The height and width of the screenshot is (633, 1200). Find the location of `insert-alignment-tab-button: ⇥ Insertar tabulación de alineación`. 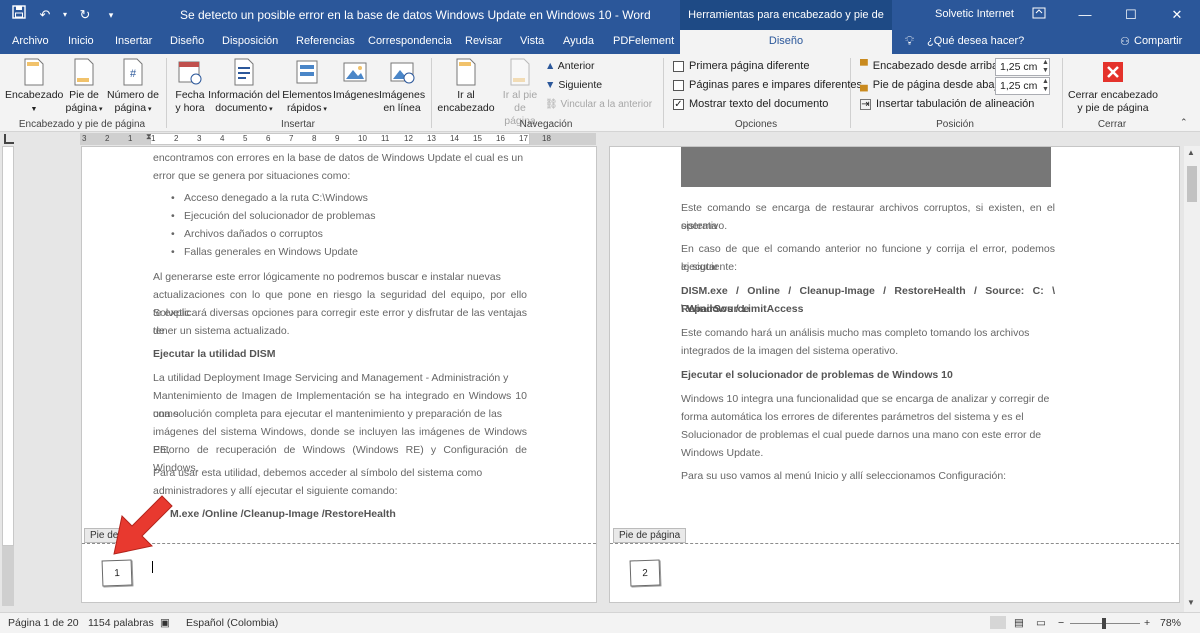

insert-alignment-tab-button: ⇥ Insertar tabulación de alineación is located at coordinates (947, 104).